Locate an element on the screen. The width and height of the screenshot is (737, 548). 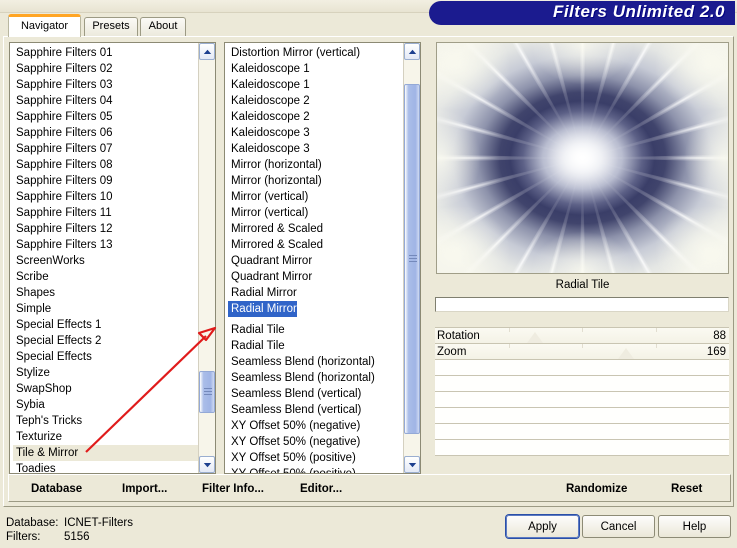
tab-presets: Presets is located at coordinates (111, 26).